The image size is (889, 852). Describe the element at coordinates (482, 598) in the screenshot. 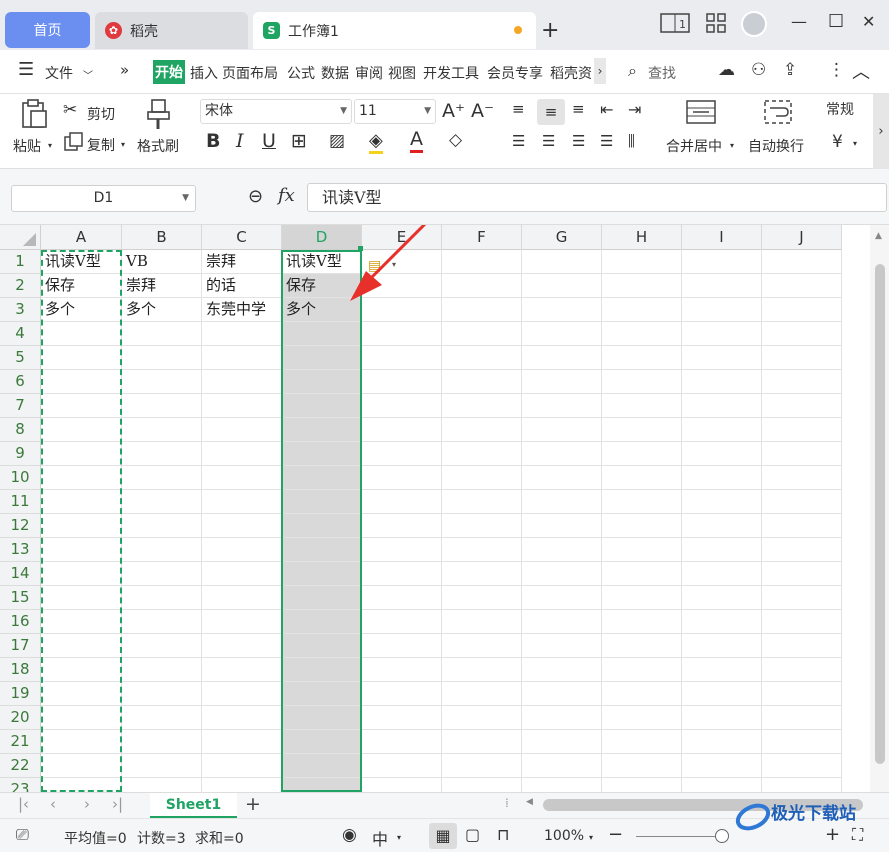

I see `cell-F15` at that location.